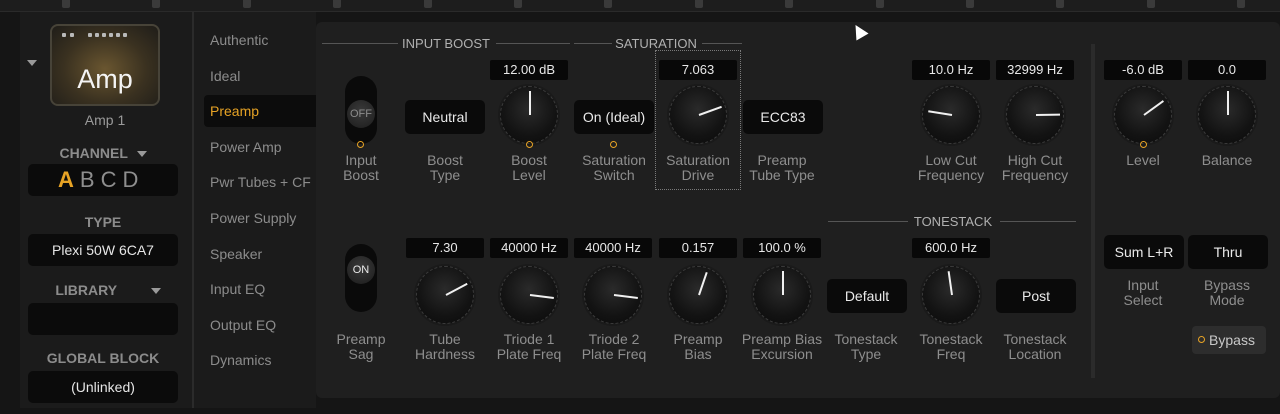  I want to click on tile-dots-icon, so click(105, 35).